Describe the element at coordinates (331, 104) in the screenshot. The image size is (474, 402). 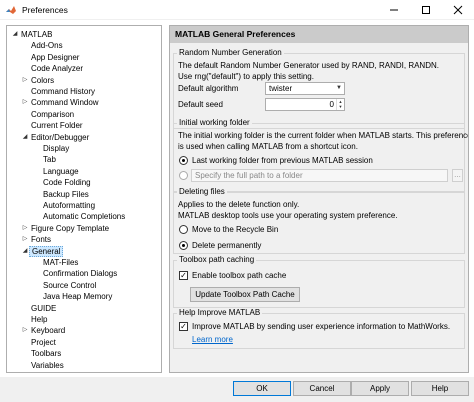
I see `seed-value: 0` at that location.